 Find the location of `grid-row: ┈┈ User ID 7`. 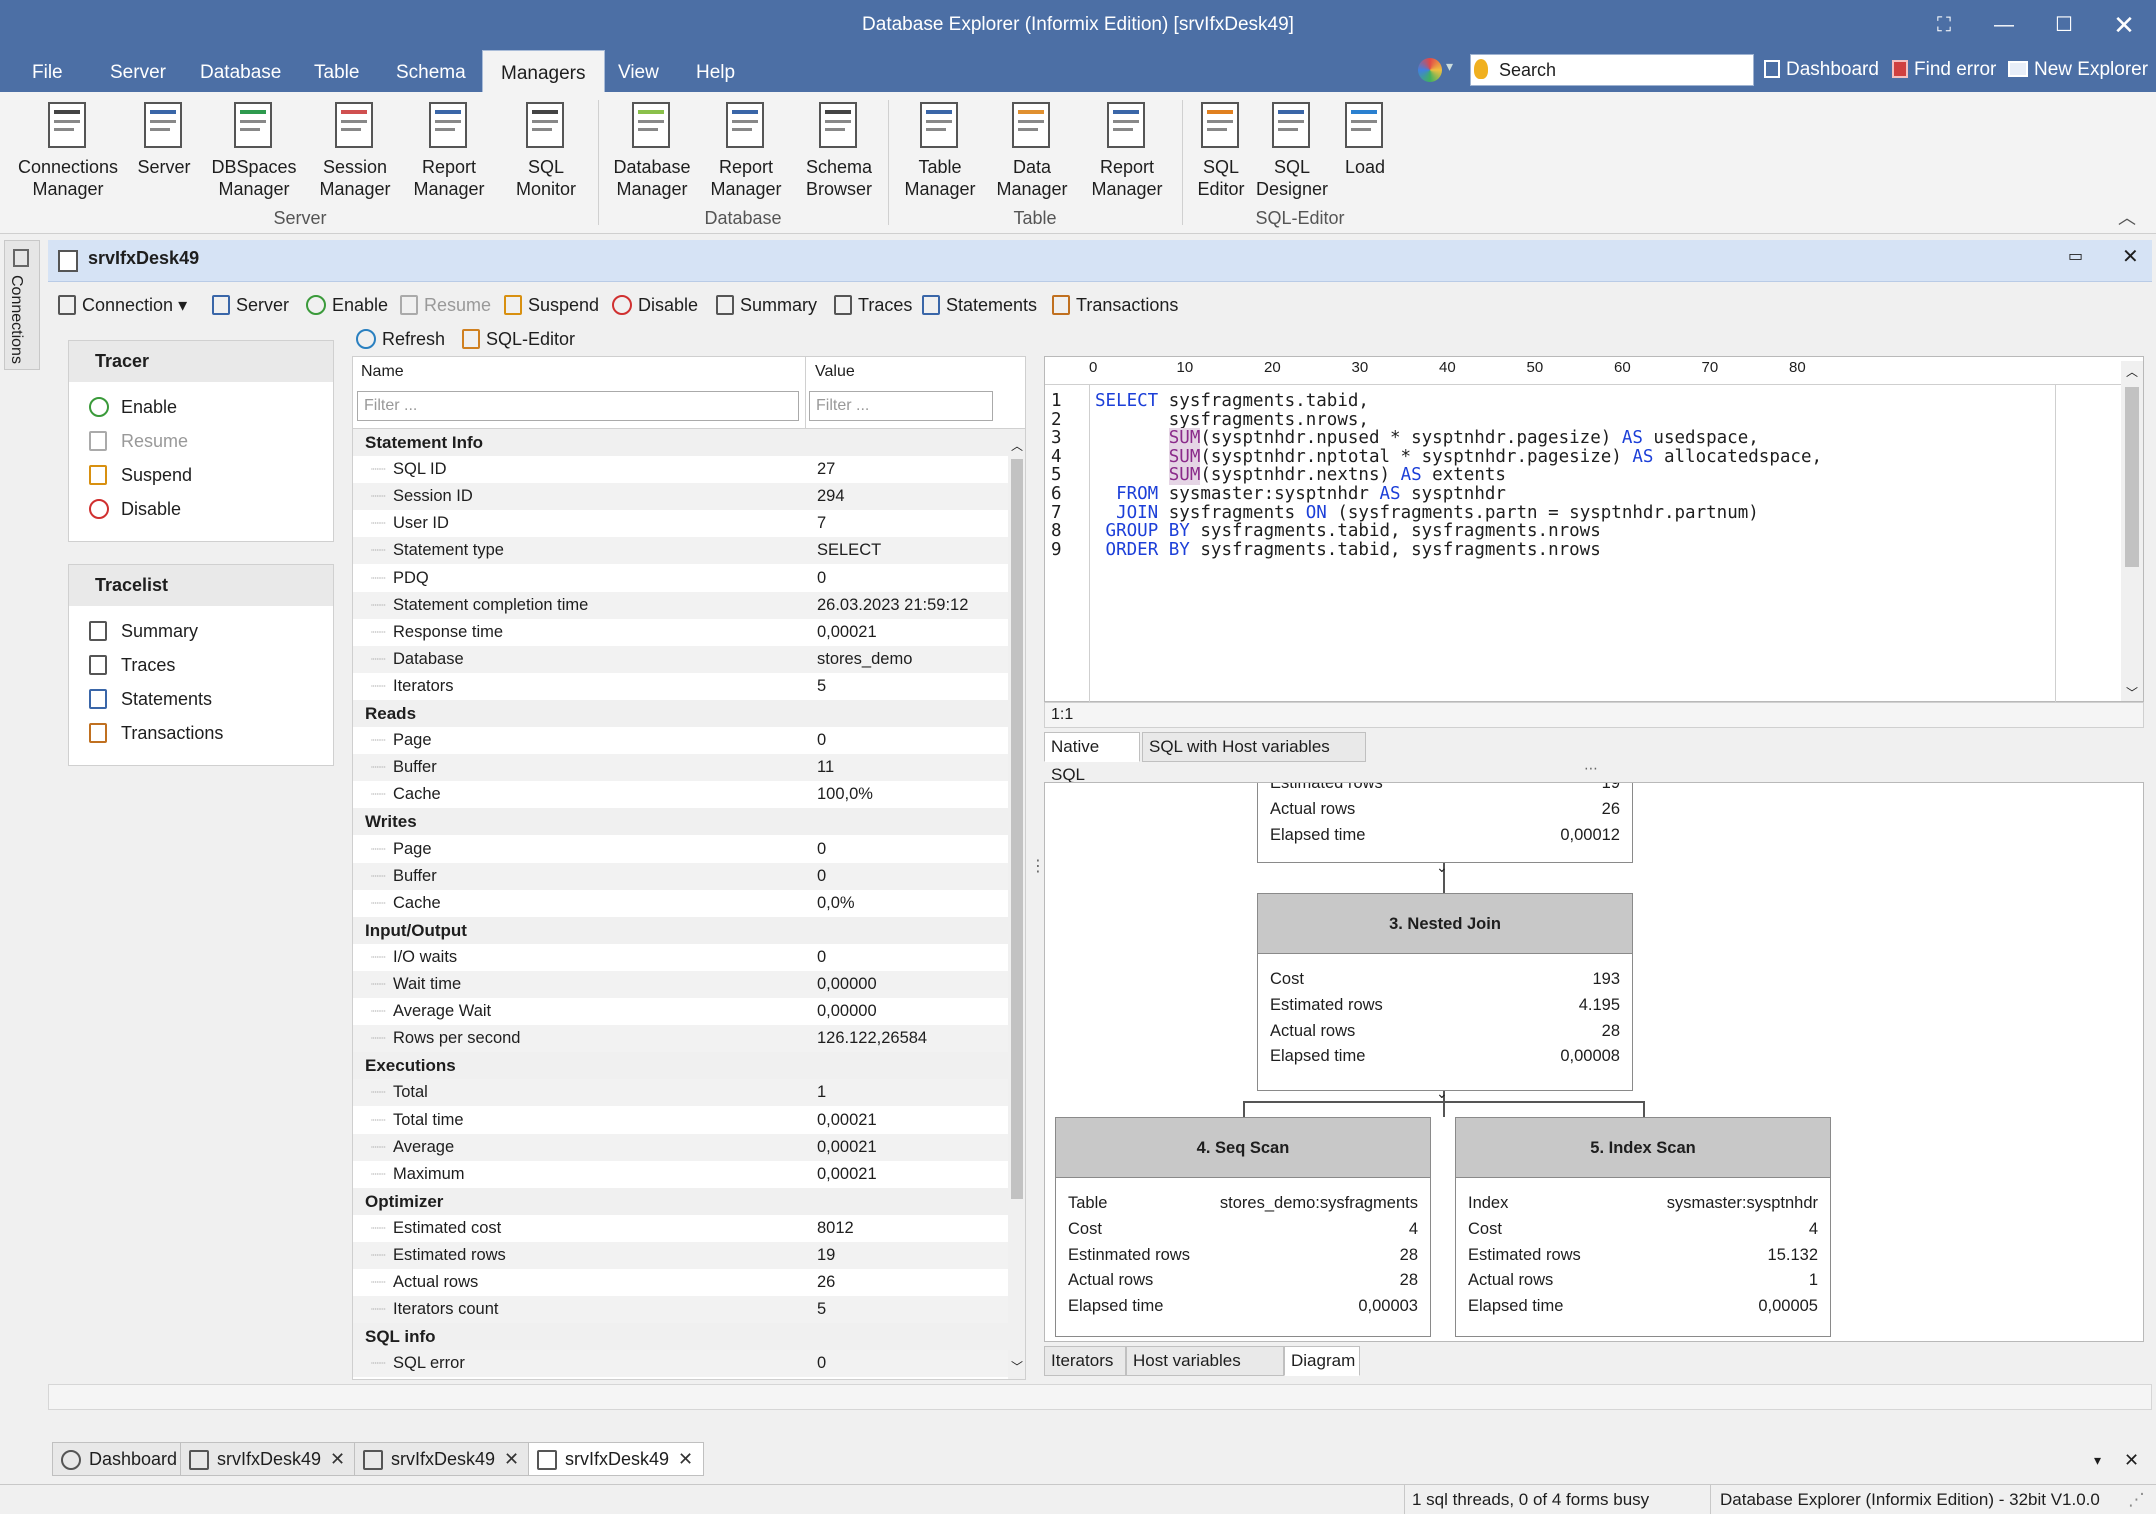

grid-row: ┈┈ User ID 7 is located at coordinates (680, 523).